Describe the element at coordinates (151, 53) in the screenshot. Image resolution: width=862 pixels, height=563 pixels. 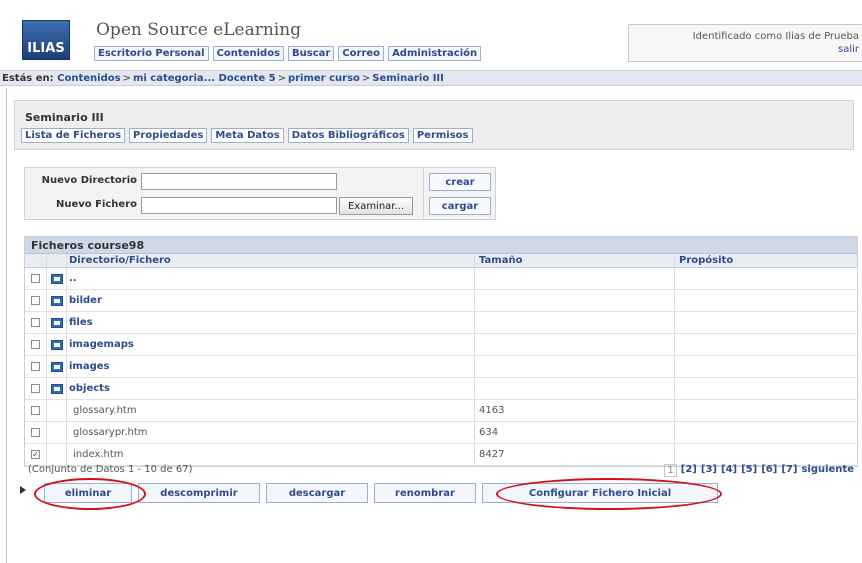
I see `nav-escritorio-personal: Escritorio Personal` at that location.